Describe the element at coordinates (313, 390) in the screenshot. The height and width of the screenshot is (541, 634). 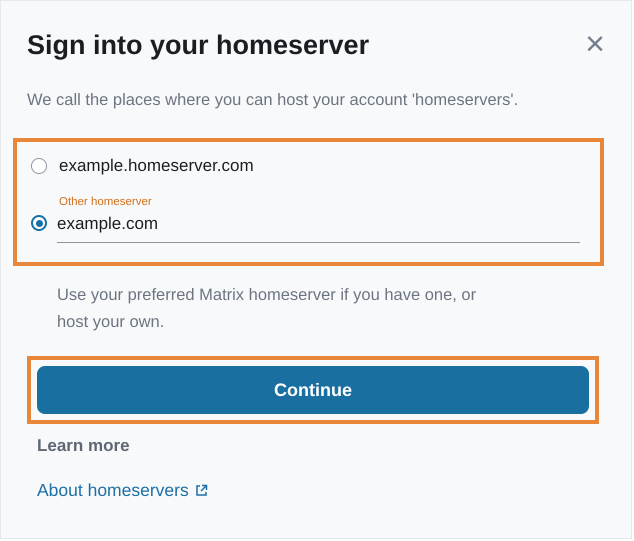
I see `continue-button: Continue` at that location.